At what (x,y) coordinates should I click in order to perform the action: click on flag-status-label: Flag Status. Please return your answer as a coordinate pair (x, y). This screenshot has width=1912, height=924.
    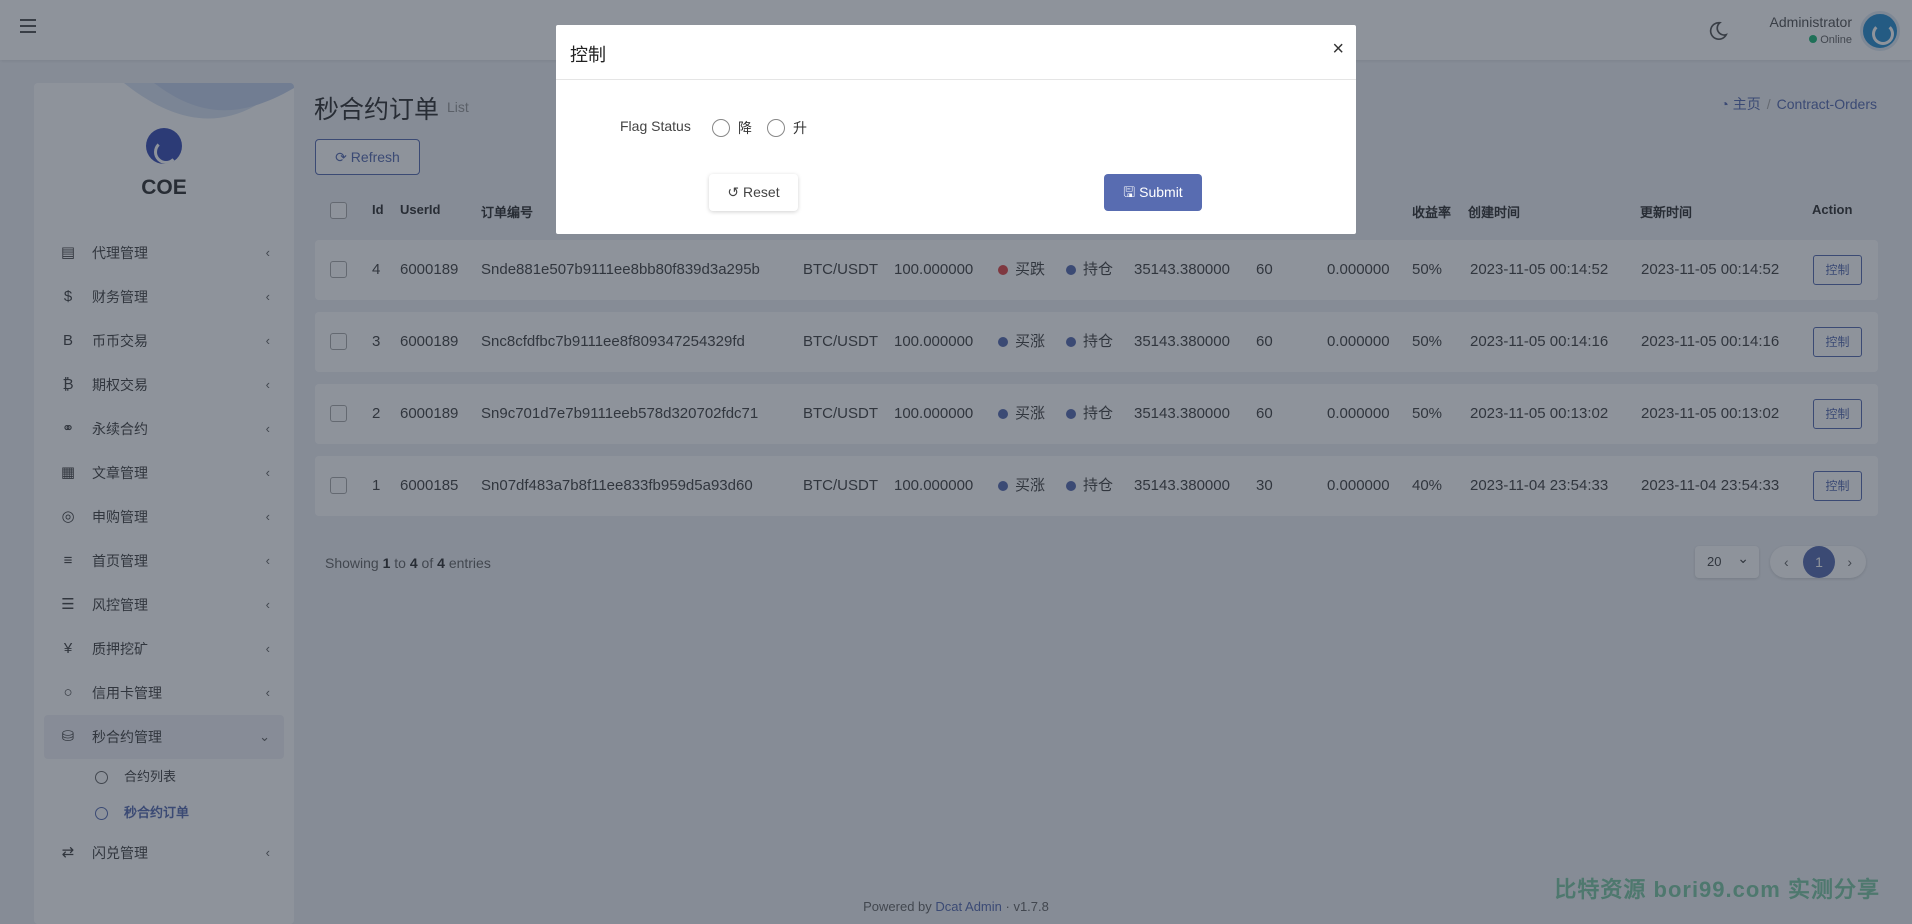
    Looking at the image, I should click on (655, 126).